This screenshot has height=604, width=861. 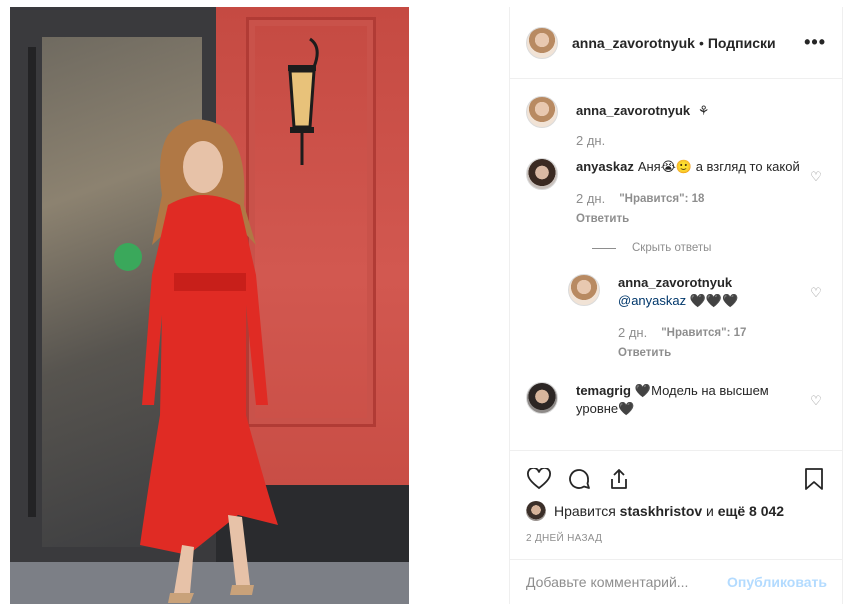 I want to click on following-button: Подписки, so click(x=742, y=43).